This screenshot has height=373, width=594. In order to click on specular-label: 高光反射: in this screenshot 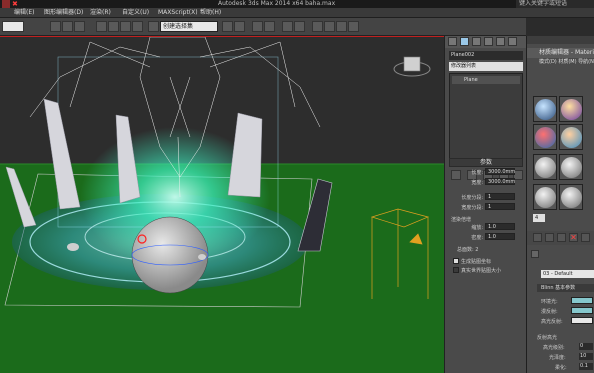, I will do `click(552, 322)`.